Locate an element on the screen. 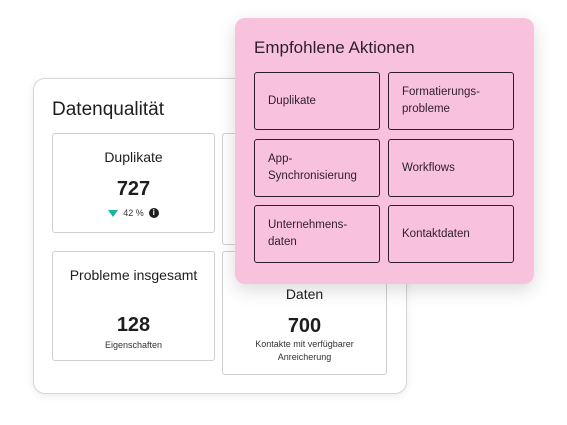 The height and width of the screenshot is (425, 567). trend-down-icon is located at coordinates (113, 213).